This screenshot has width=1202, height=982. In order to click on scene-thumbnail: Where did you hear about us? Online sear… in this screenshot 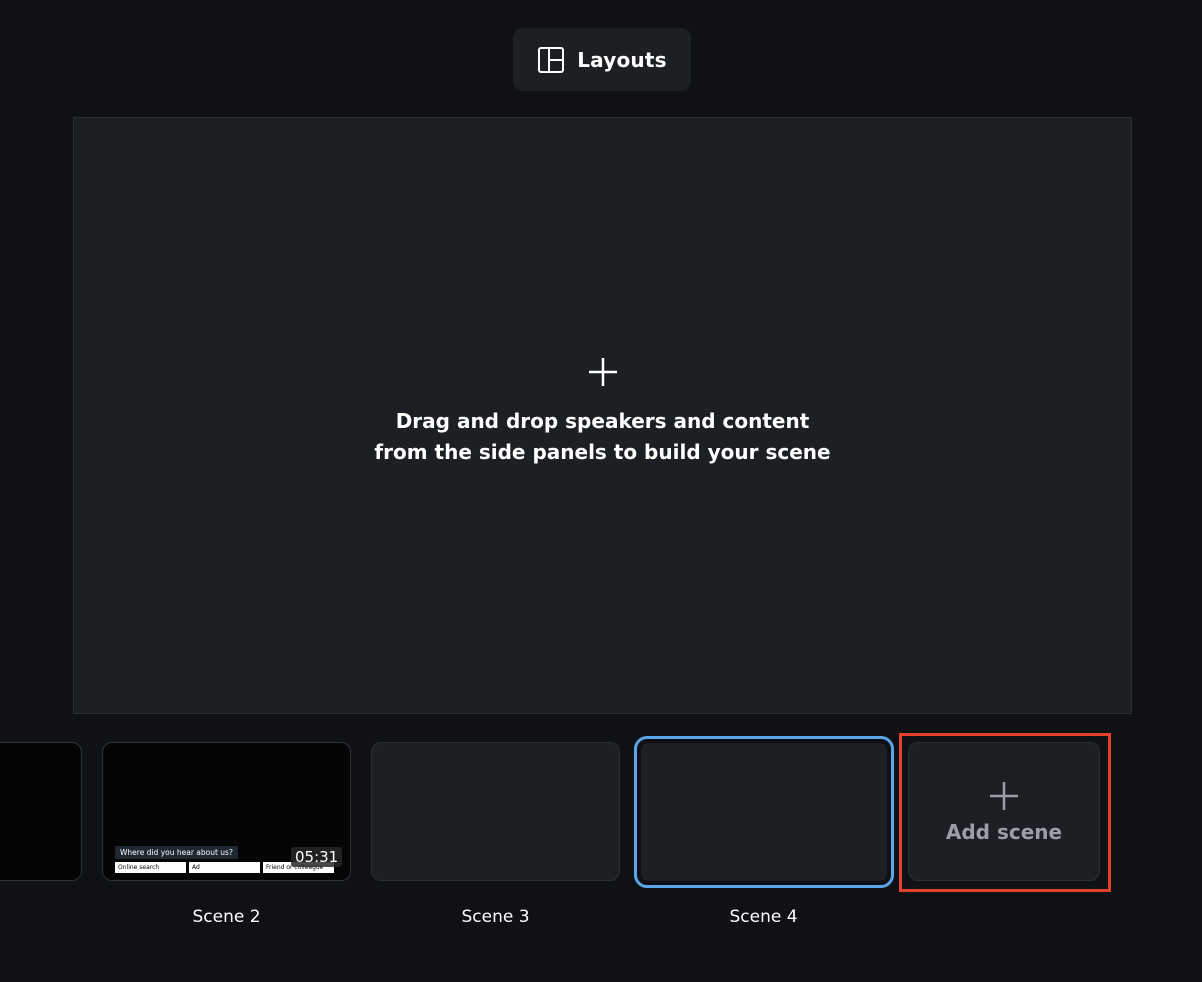, I will do `click(226, 811)`.